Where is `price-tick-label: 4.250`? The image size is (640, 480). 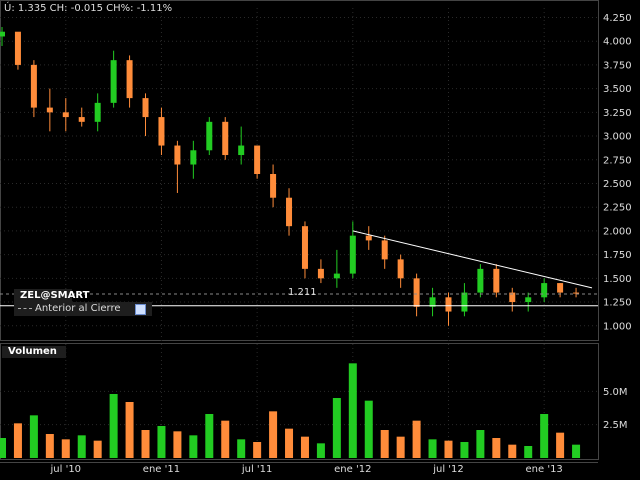
price-tick-label: 4.250 is located at coordinates (617, 18).